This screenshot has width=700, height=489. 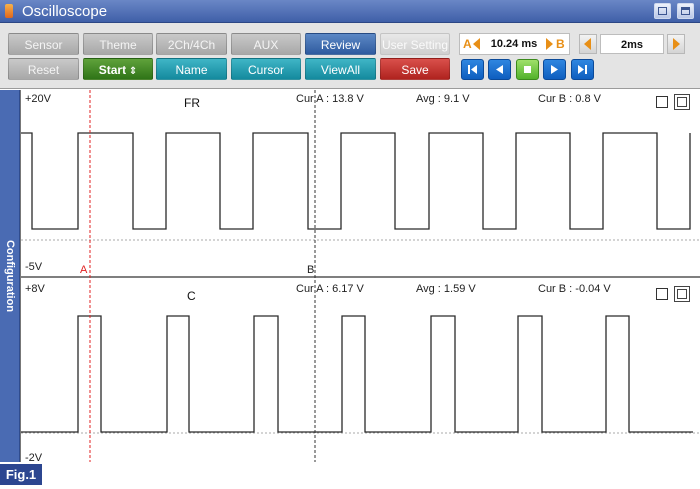 What do you see at coordinates (446, 289) in the screenshot?
I see `ch2-avg: Avg : 1.59 V` at bounding box center [446, 289].